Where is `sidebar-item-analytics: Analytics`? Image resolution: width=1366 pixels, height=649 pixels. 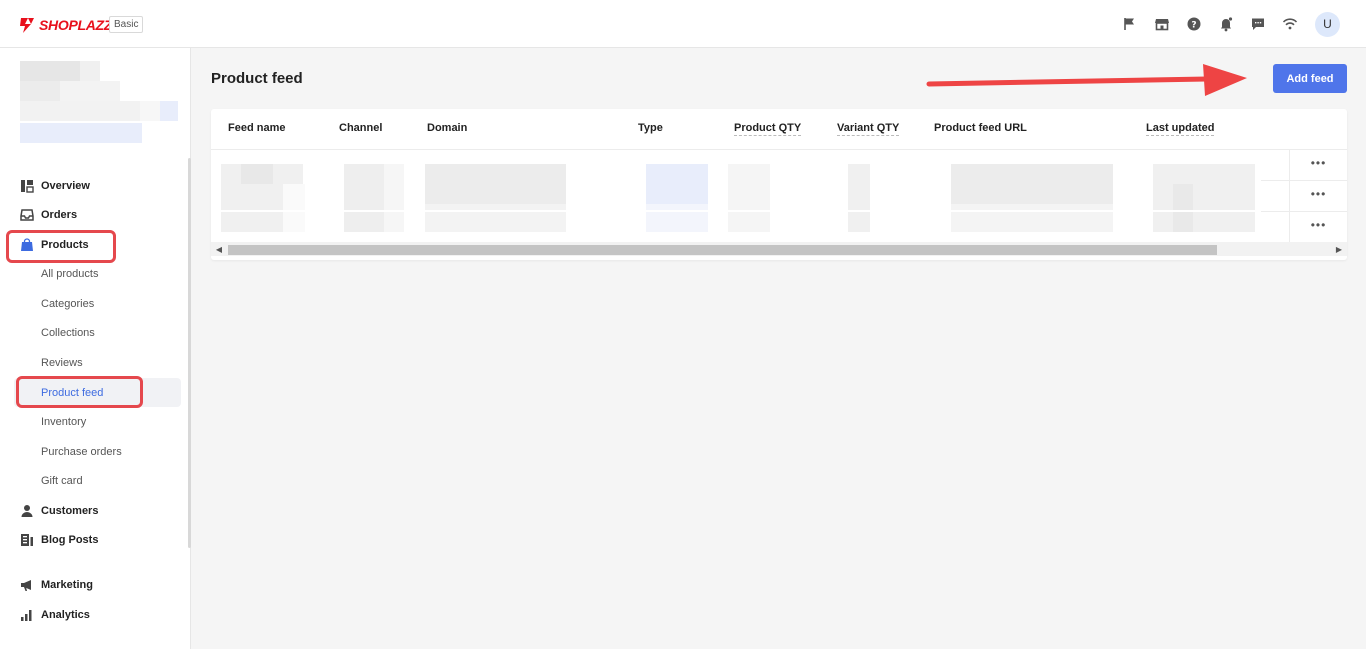
sidebar-item-analytics: Analytics is located at coordinates (55, 615).